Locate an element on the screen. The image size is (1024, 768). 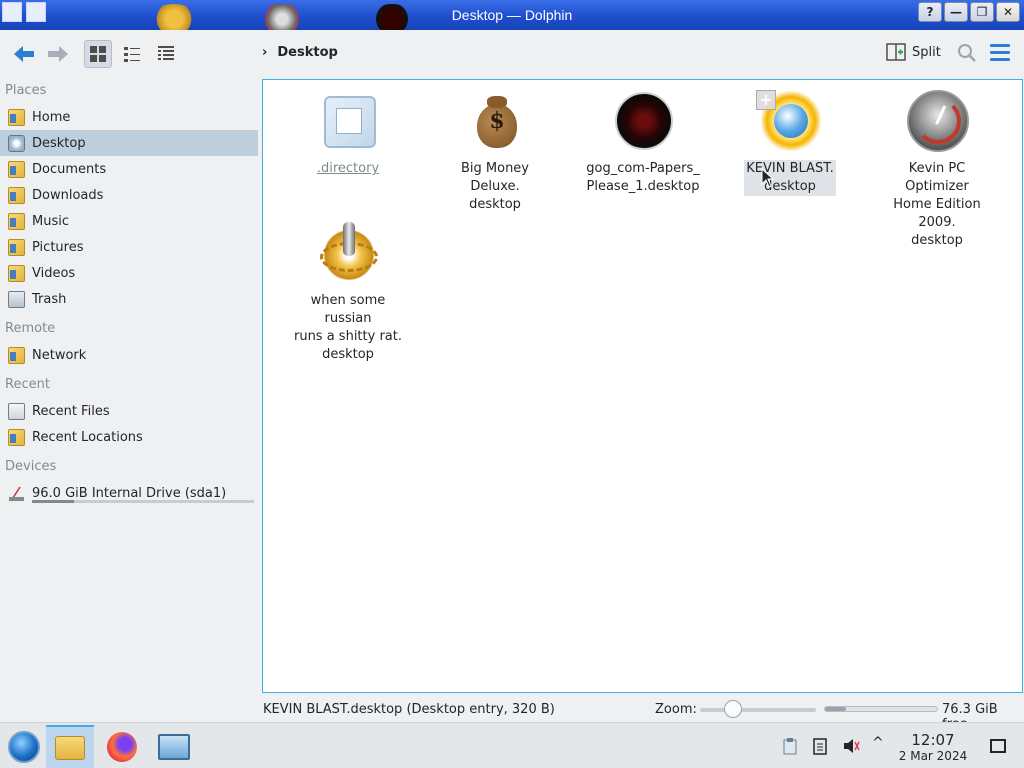
sidebar-item-trash: Trash is located at coordinates (130, 299).